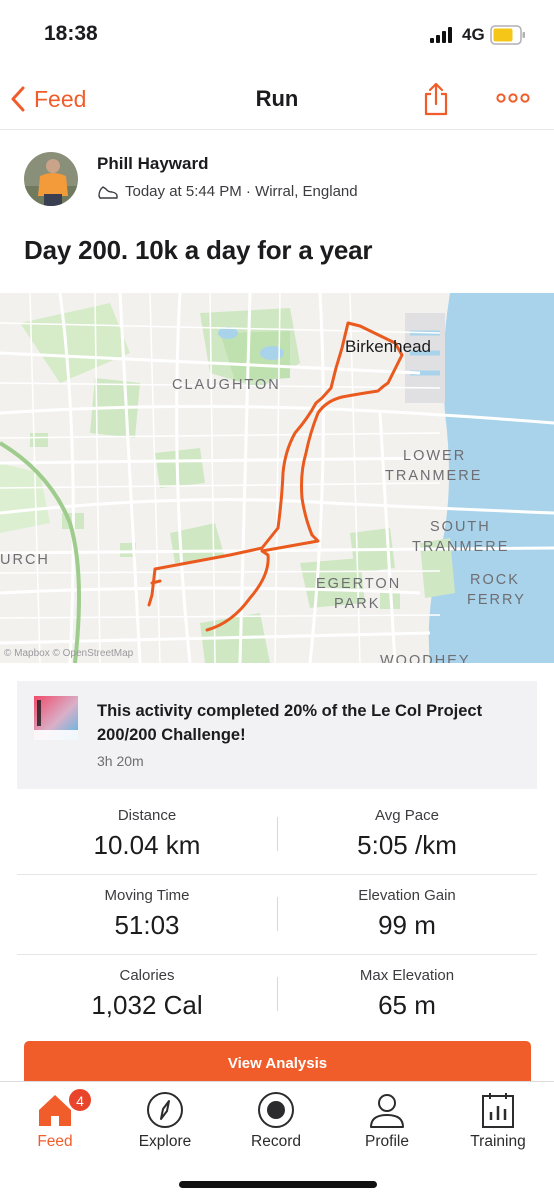  Describe the element at coordinates (359, 584) in the screenshot. I see `map-label-egerton: EGERTON` at that location.